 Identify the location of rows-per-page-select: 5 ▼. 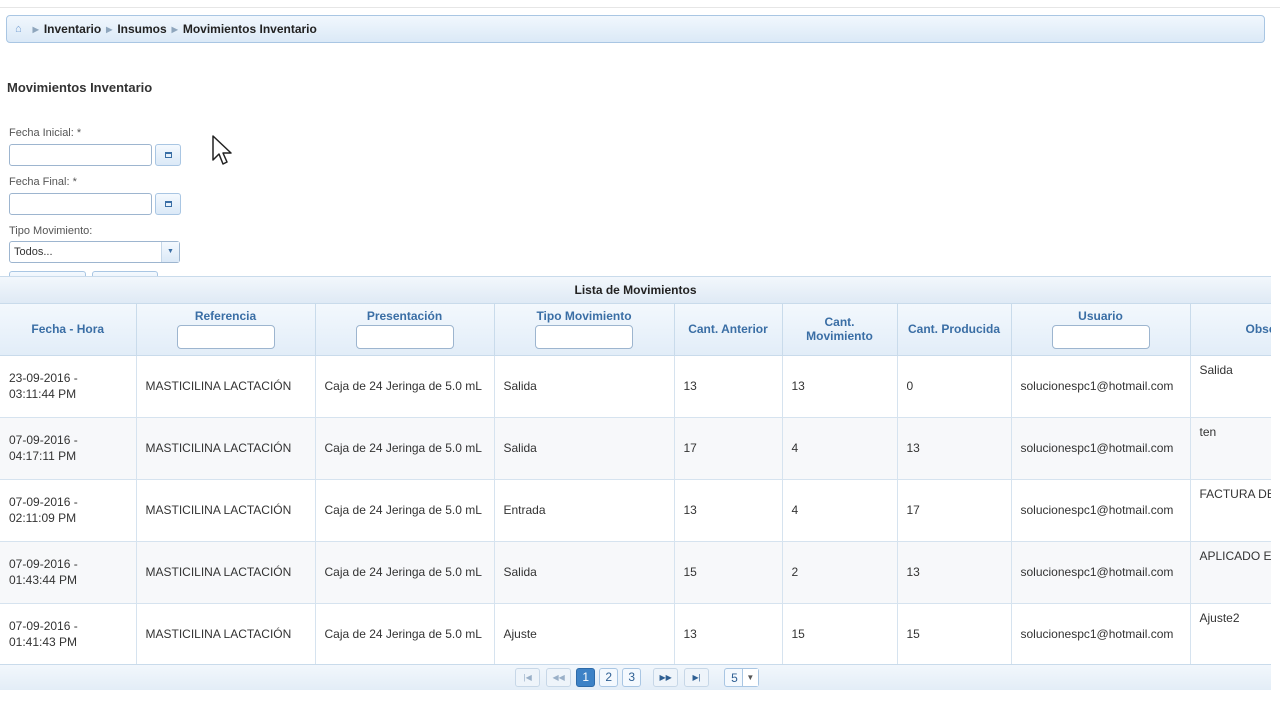
(741, 677).